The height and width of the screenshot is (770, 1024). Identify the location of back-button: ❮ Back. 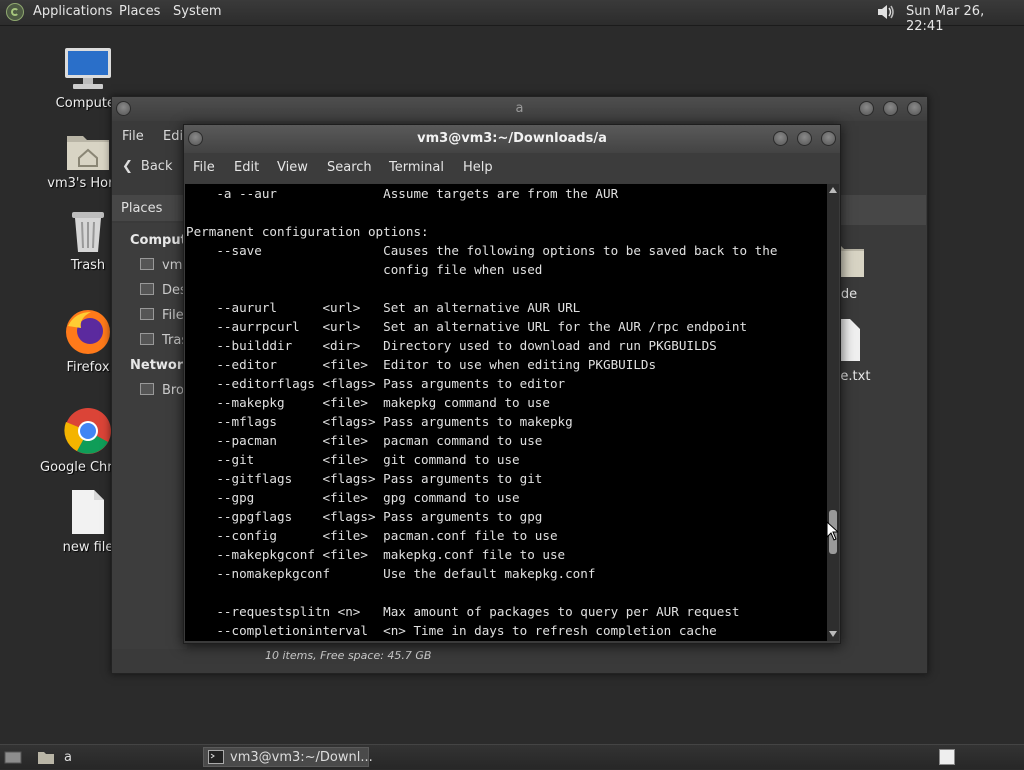
(147, 166).